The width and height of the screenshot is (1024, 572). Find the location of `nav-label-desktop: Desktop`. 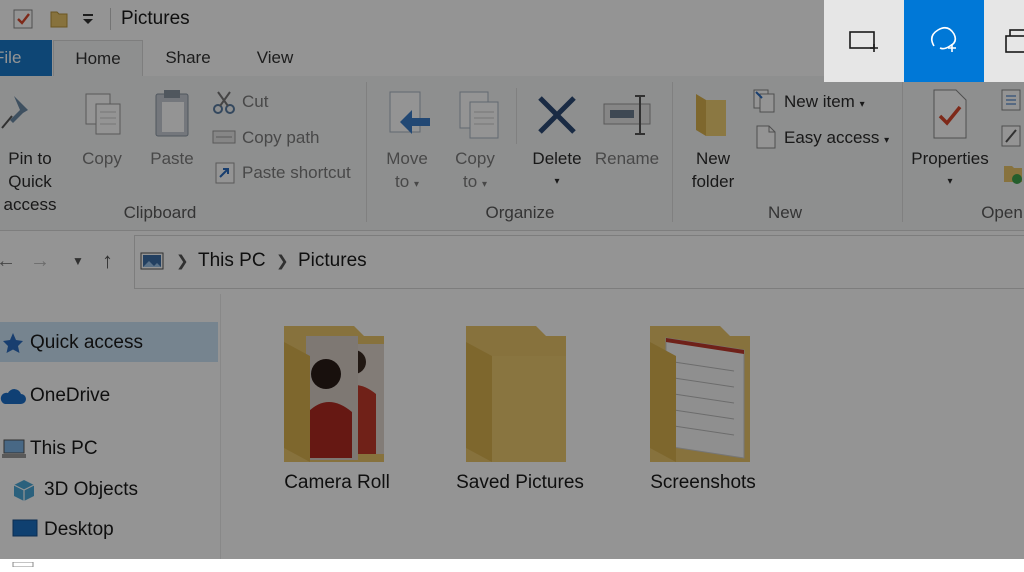

nav-label-desktop: Desktop is located at coordinates (79, 530).